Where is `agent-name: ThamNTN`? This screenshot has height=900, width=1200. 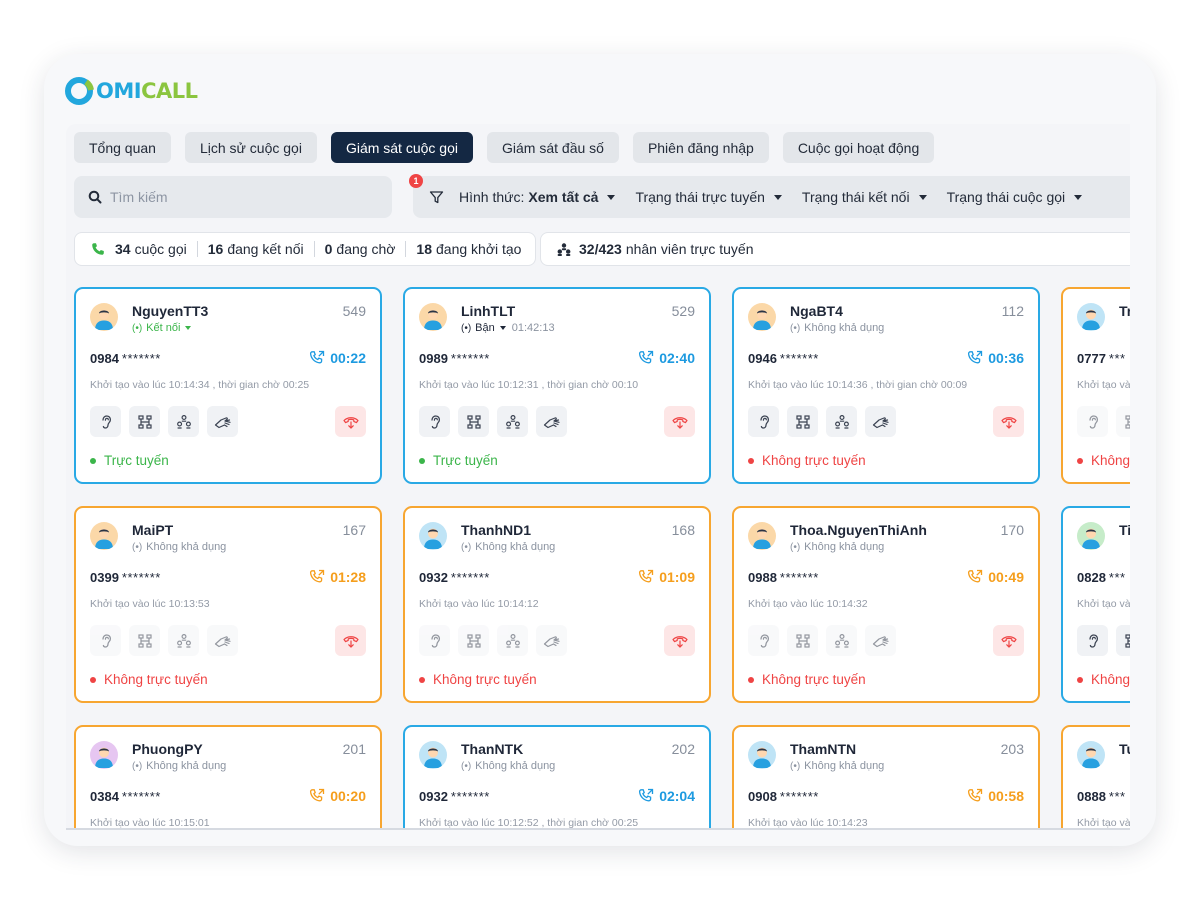
agent-name: ThamNTN is located at coordinates (823, 749).